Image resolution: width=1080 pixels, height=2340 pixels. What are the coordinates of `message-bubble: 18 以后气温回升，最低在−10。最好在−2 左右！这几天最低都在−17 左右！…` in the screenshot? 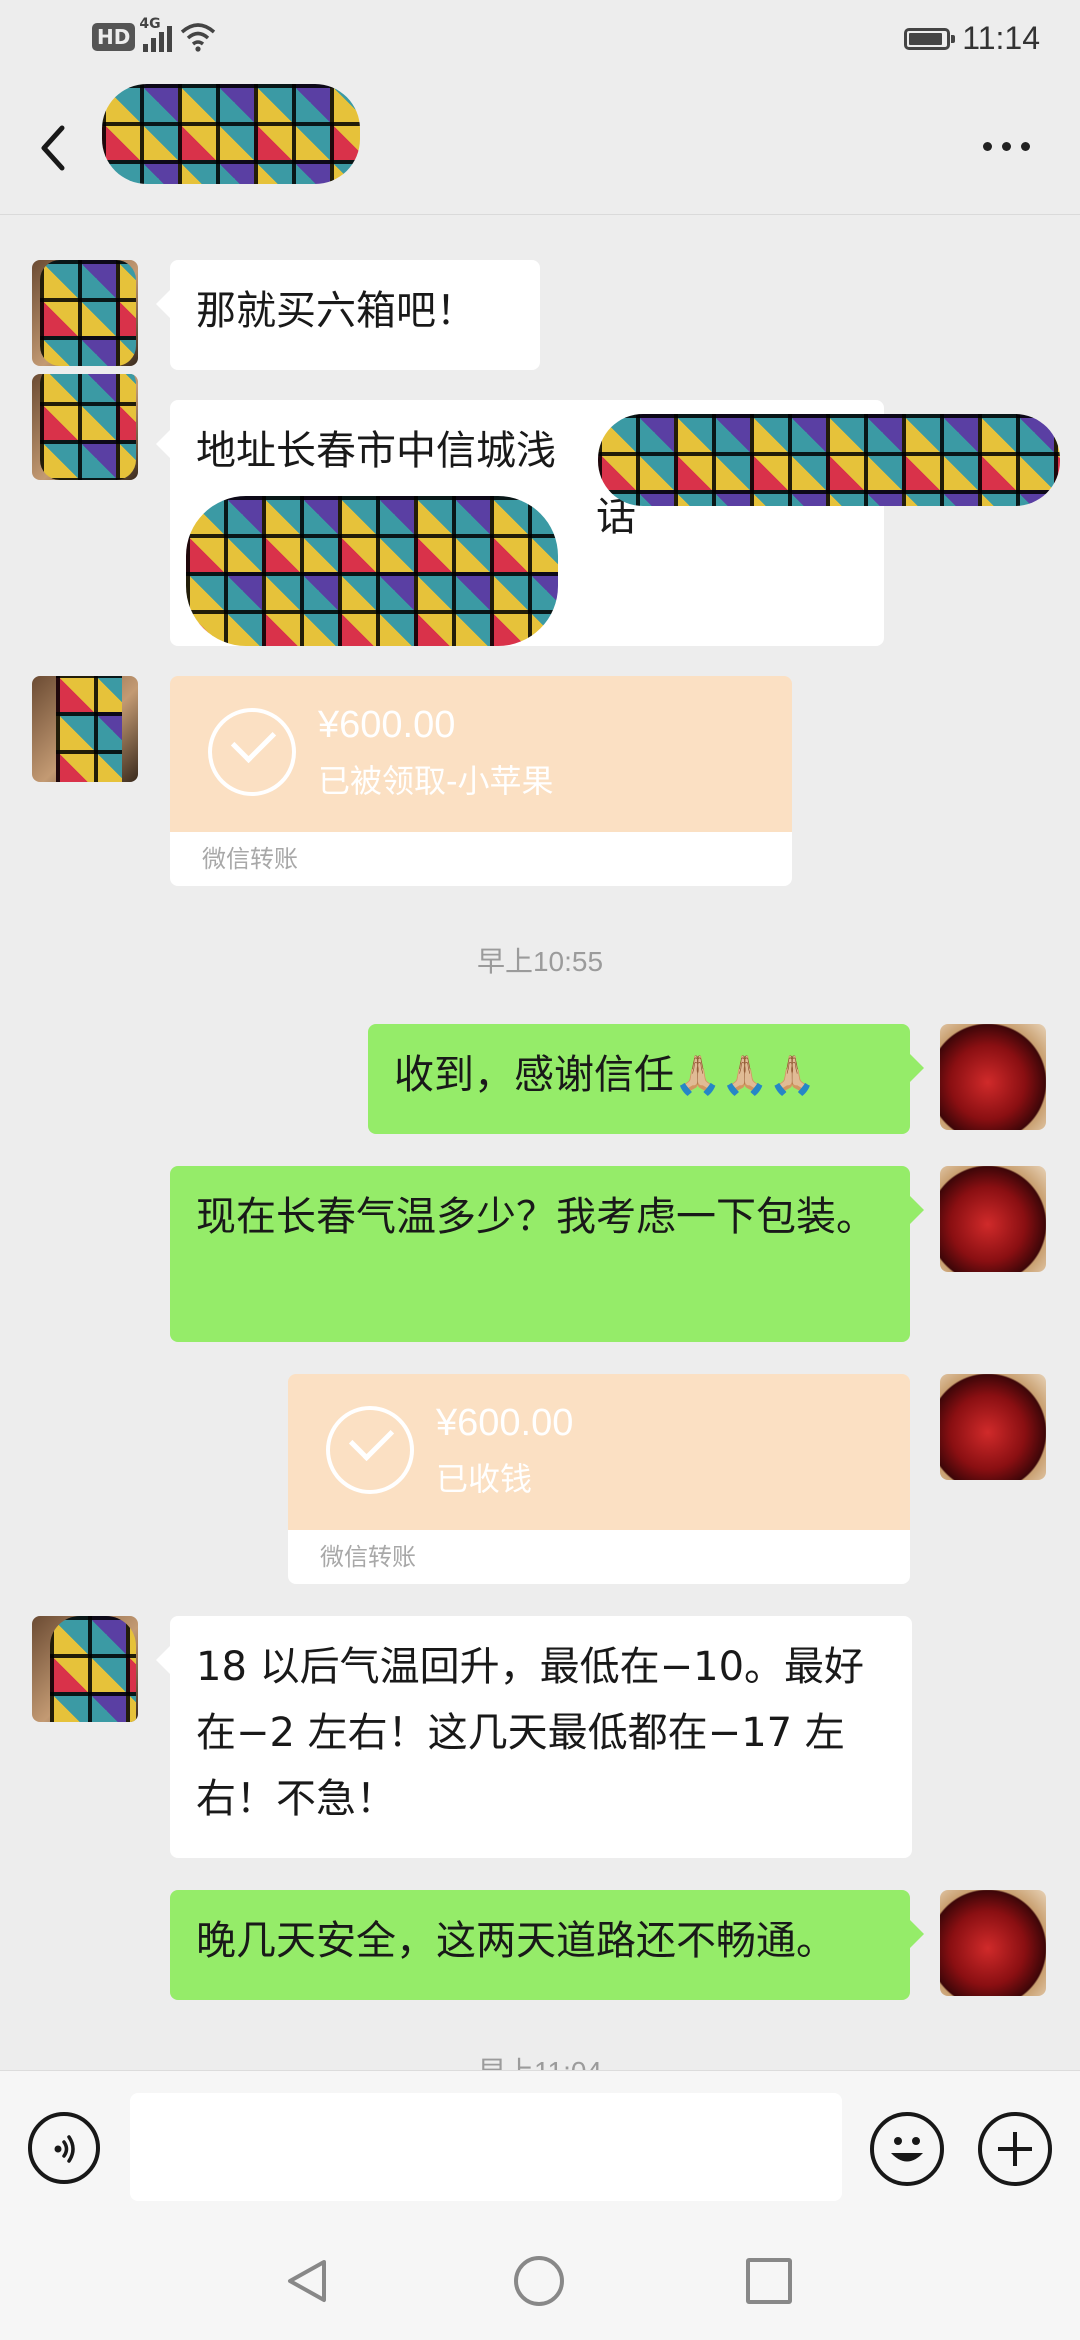 It's located at (534, 1737).